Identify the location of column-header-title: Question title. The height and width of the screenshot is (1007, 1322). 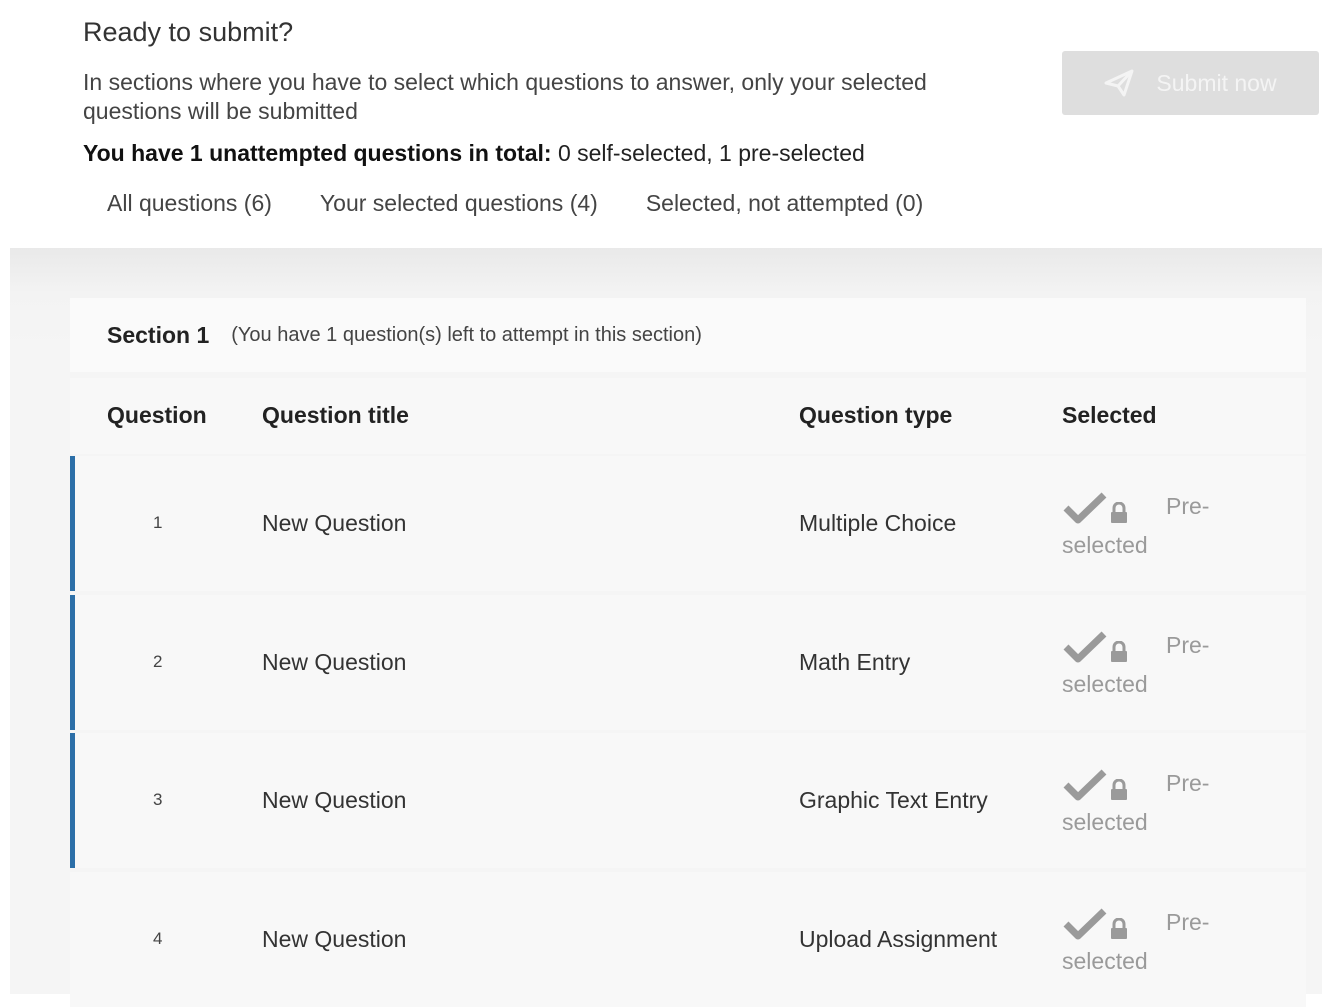
(335, 415).